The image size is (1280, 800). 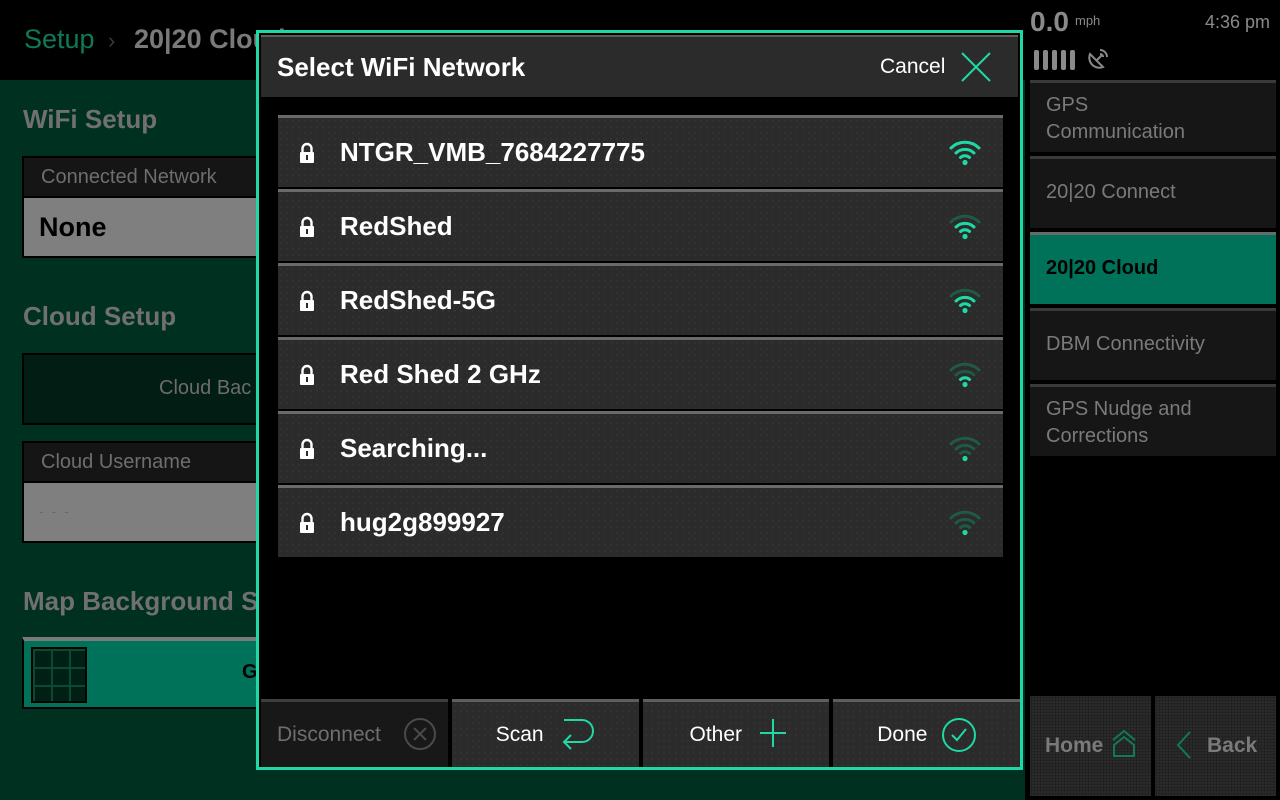 I want to click on network-row: RedShed, so click(x=640, y=226).